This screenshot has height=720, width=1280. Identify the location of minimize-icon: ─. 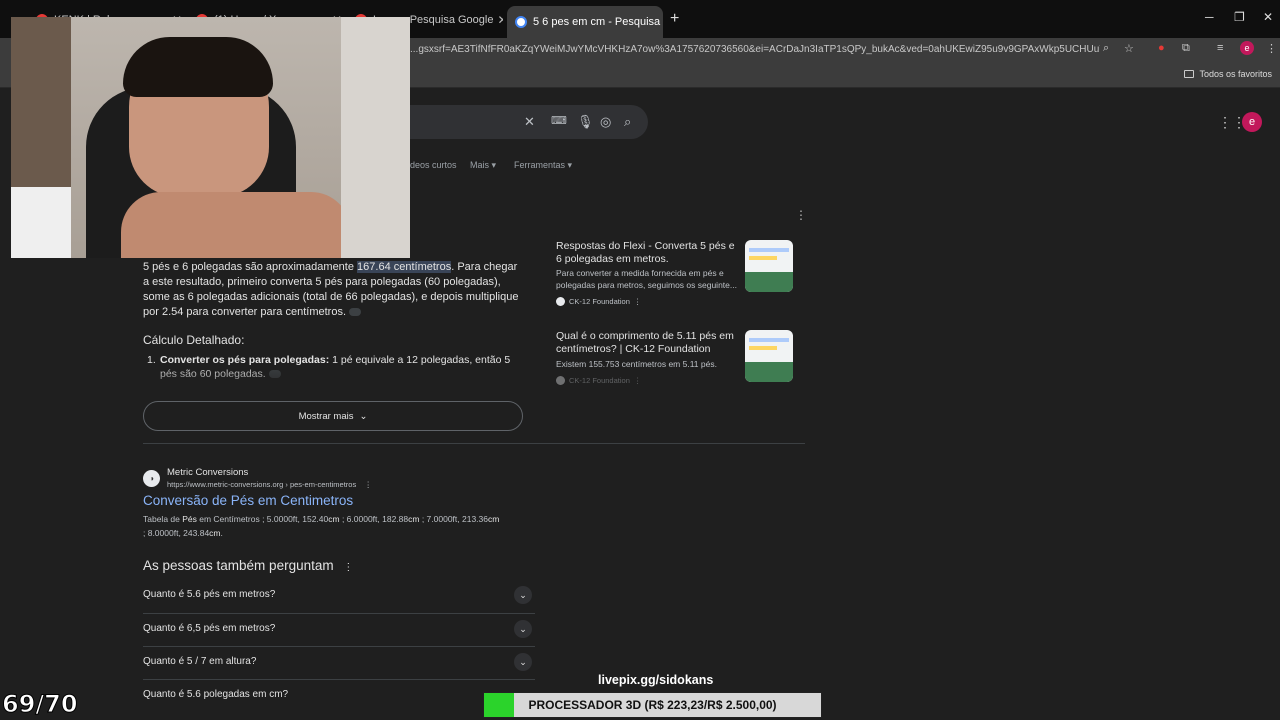
(1209, 17).